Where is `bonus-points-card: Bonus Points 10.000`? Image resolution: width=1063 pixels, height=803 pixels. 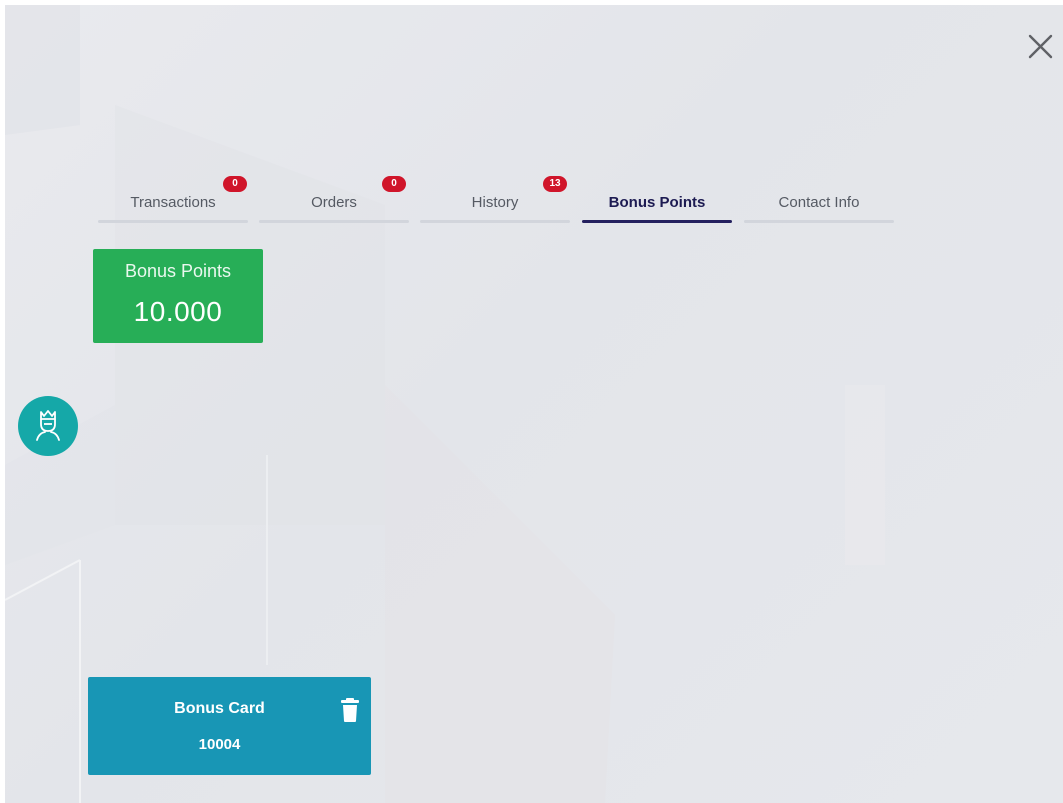 bonus-points-card: Bonus Points 10.000 is located at coordinates (178, 296).